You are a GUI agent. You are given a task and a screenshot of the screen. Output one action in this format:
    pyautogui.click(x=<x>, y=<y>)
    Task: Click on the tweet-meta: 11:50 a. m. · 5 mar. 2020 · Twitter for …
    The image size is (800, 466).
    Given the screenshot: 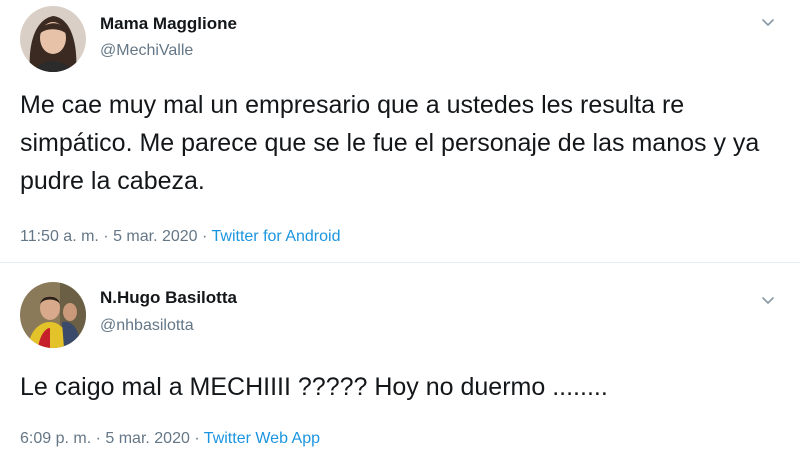 What is the action you would take?
    pyautogui.click(x=180, y=237)
    